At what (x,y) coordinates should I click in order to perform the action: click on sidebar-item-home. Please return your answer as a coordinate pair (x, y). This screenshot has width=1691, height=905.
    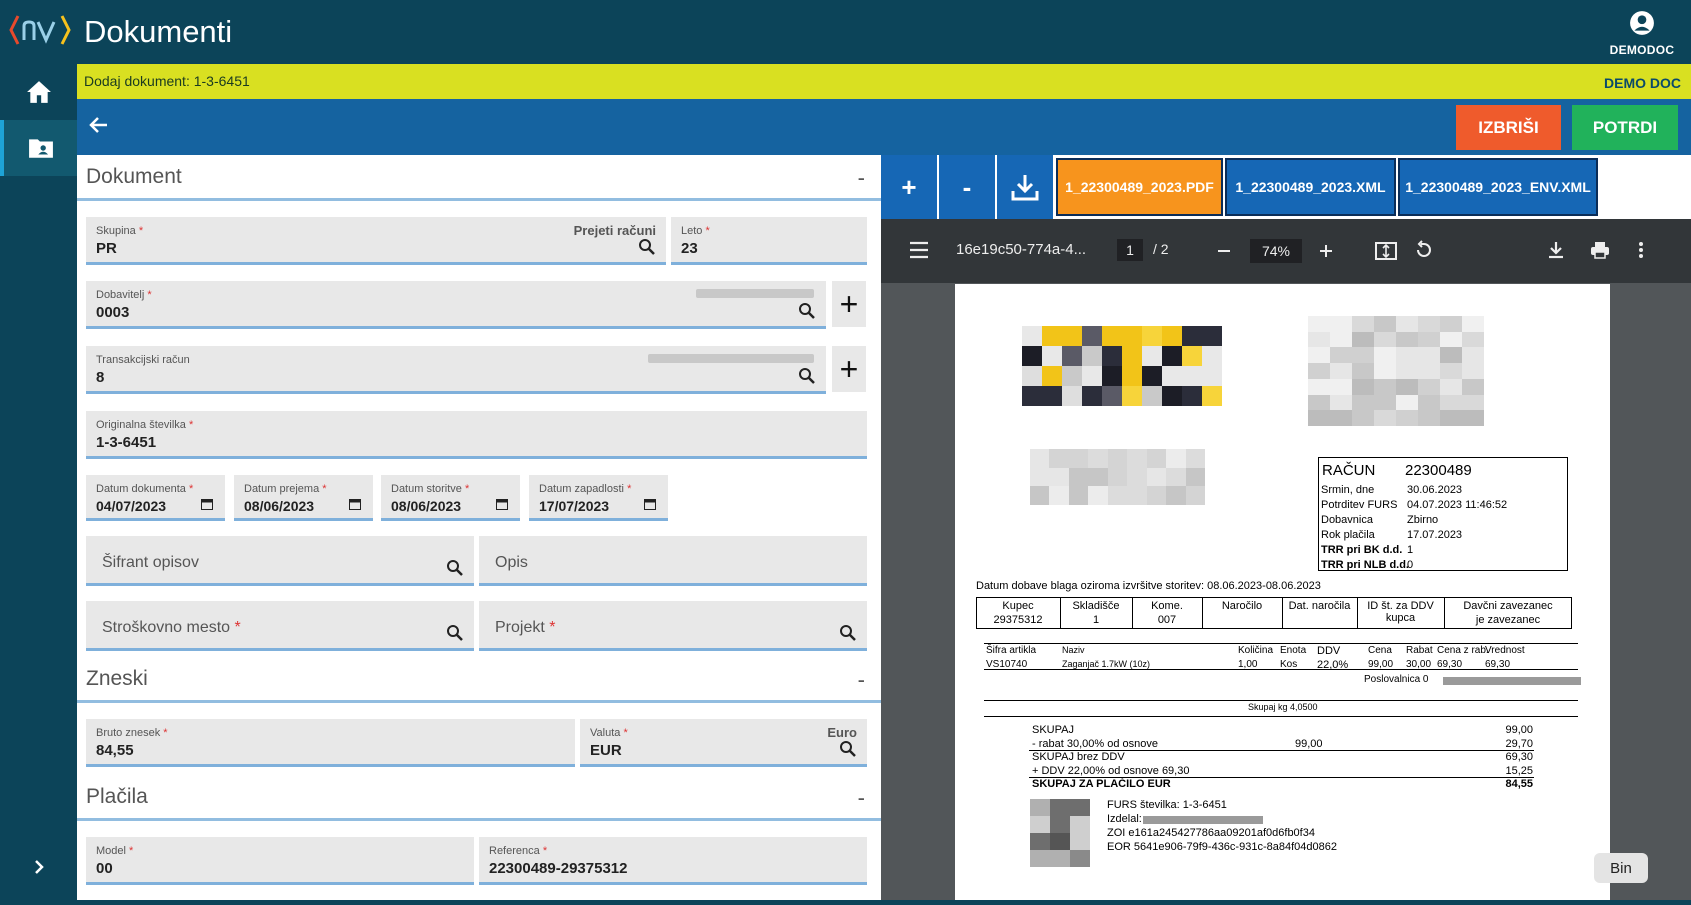
    Looking at the image, I should click on (38, 92).